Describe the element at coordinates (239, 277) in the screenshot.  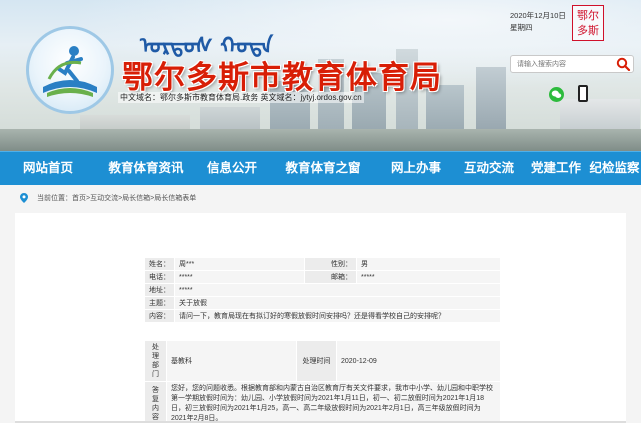
I see `phone-value: *****` at that location.